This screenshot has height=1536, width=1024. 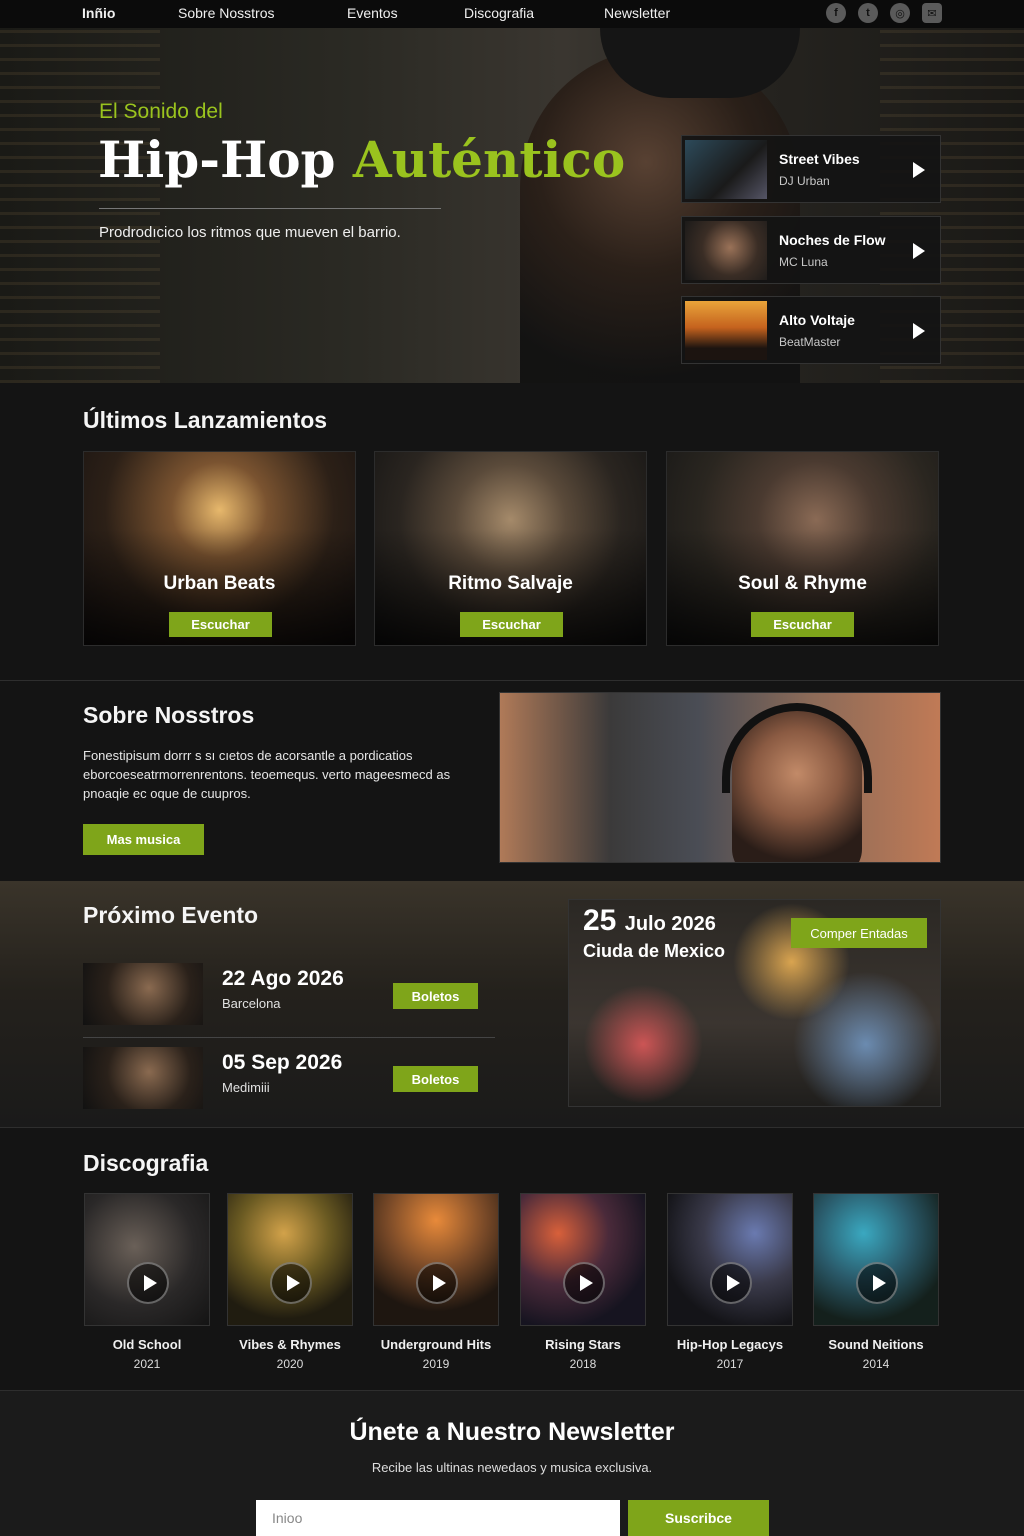 I want to click on album-title: Sound Neitions, so click(x=876, y=1344).